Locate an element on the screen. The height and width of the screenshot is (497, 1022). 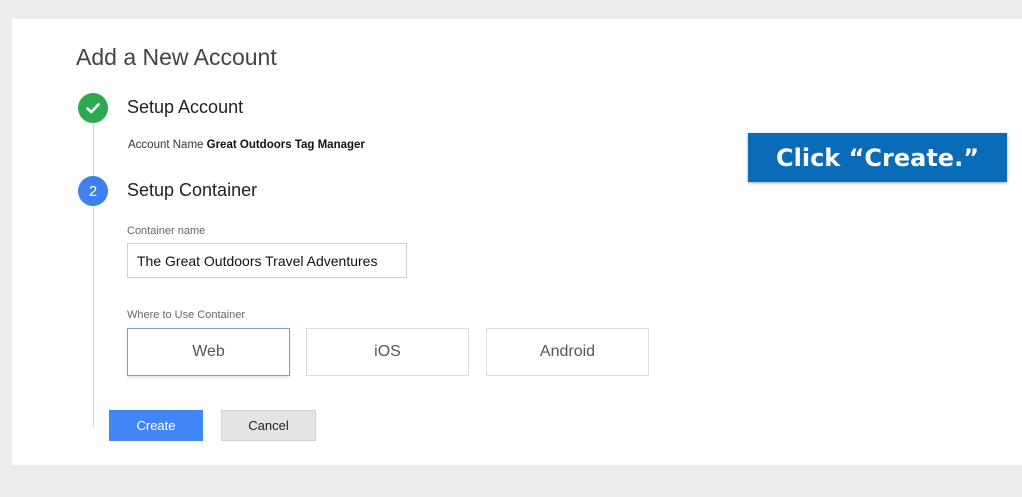
check-icon is located at coordinates (93, 108).